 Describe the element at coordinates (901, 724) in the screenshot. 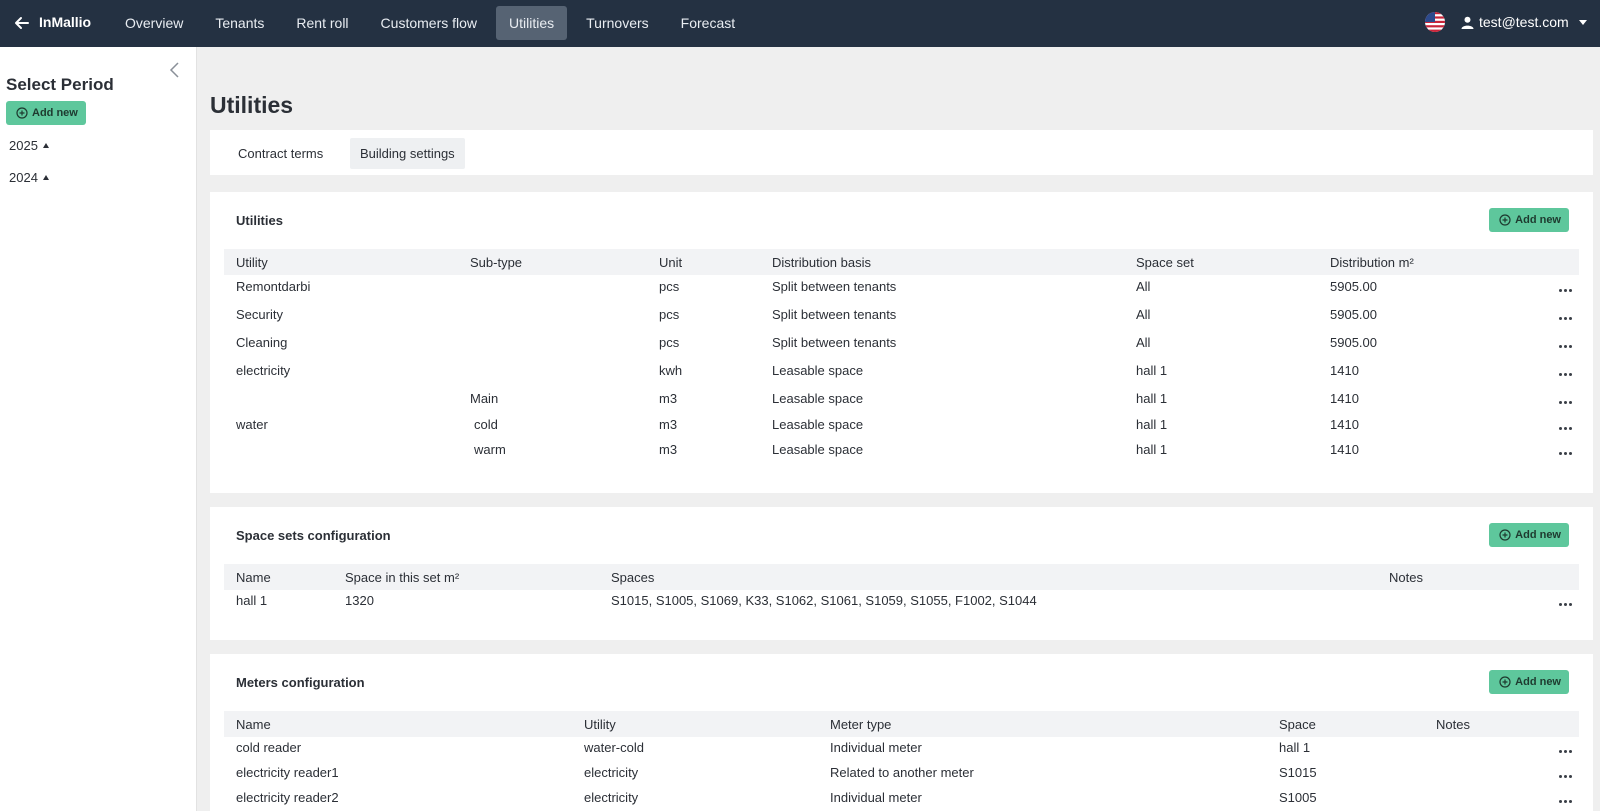

I see `meters-table-header: Name Utility Meter type Space Notes` at that location.